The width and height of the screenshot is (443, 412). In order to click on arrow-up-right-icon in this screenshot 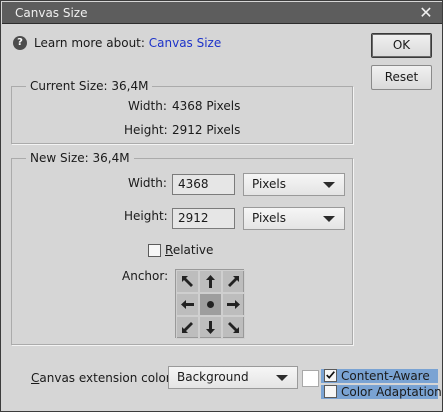, I will do `click(233, 281)`.